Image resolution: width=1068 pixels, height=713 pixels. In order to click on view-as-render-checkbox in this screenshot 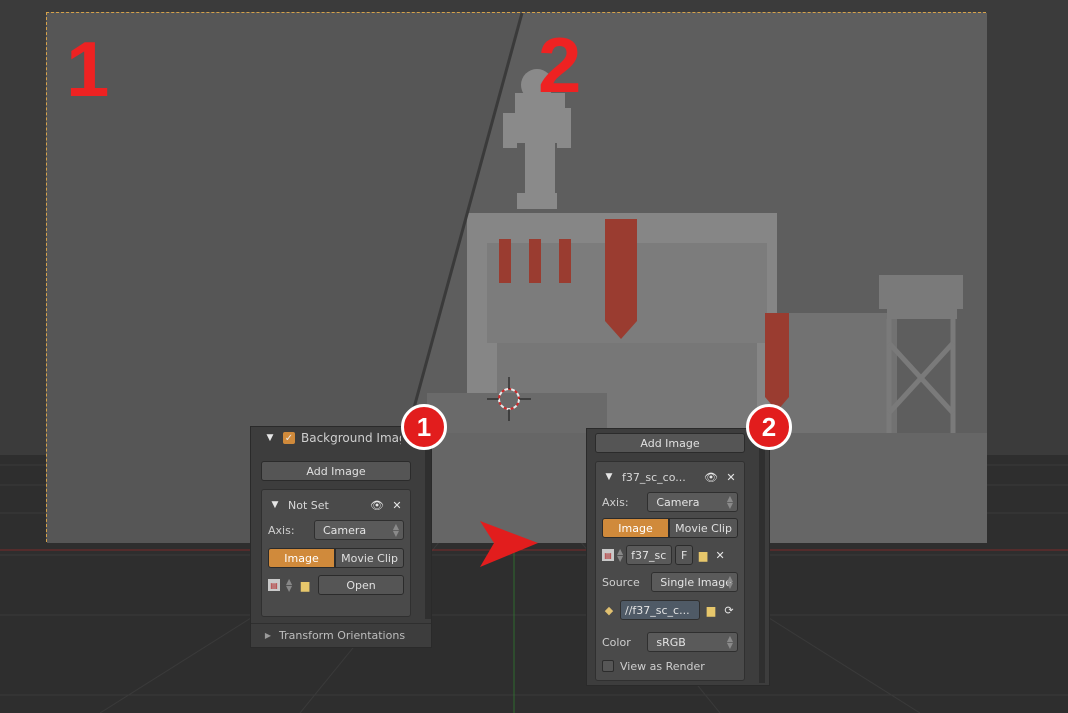, I will do `click(608, 666)`.